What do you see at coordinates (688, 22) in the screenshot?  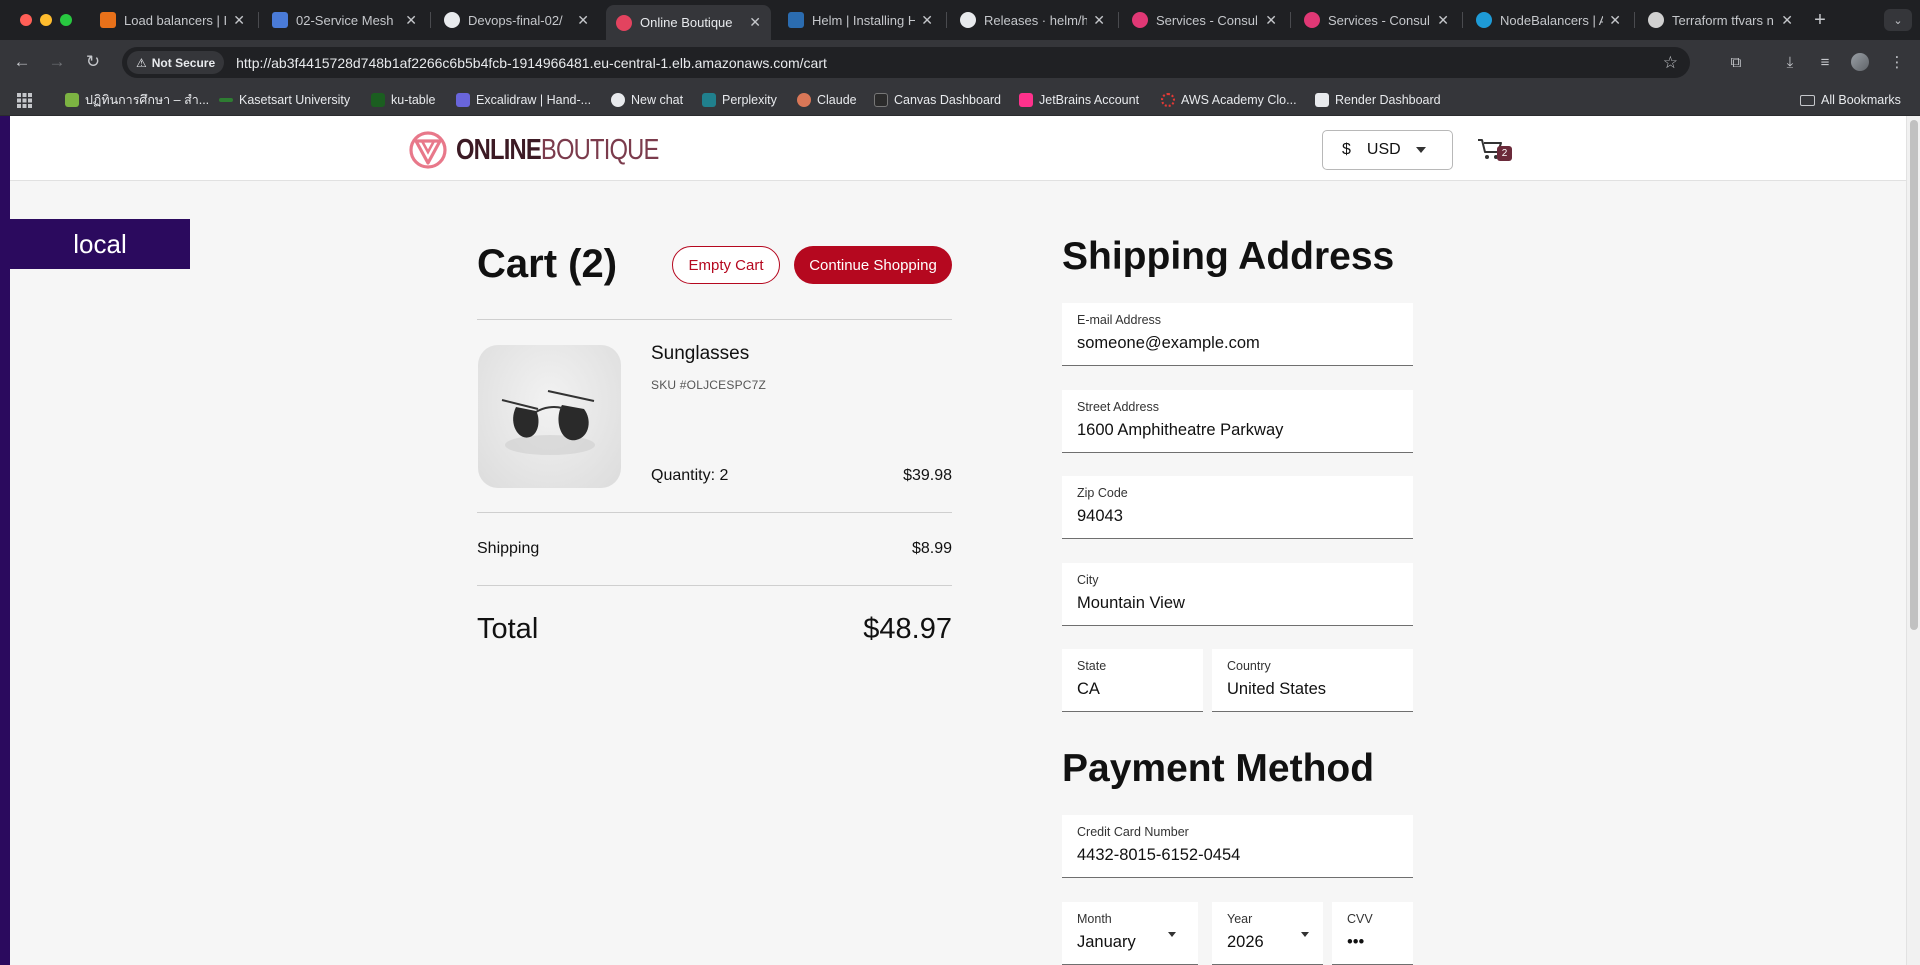 I see `browser-tab-active: Online Boutique ✕` at bounding box center [688, 22].